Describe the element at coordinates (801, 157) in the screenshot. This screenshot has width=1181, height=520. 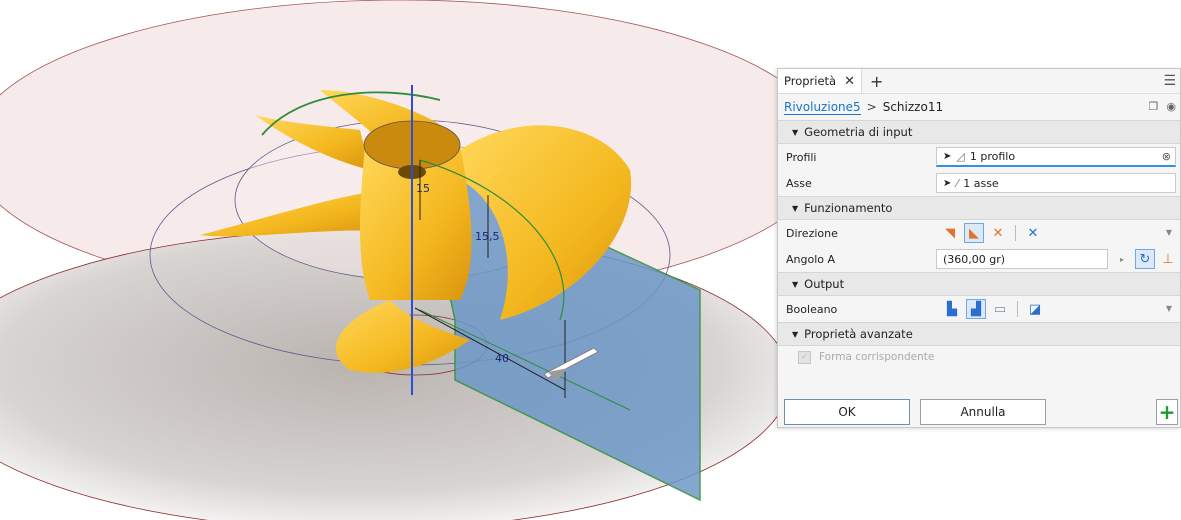
I see `profiles-label: Profili` at that location.